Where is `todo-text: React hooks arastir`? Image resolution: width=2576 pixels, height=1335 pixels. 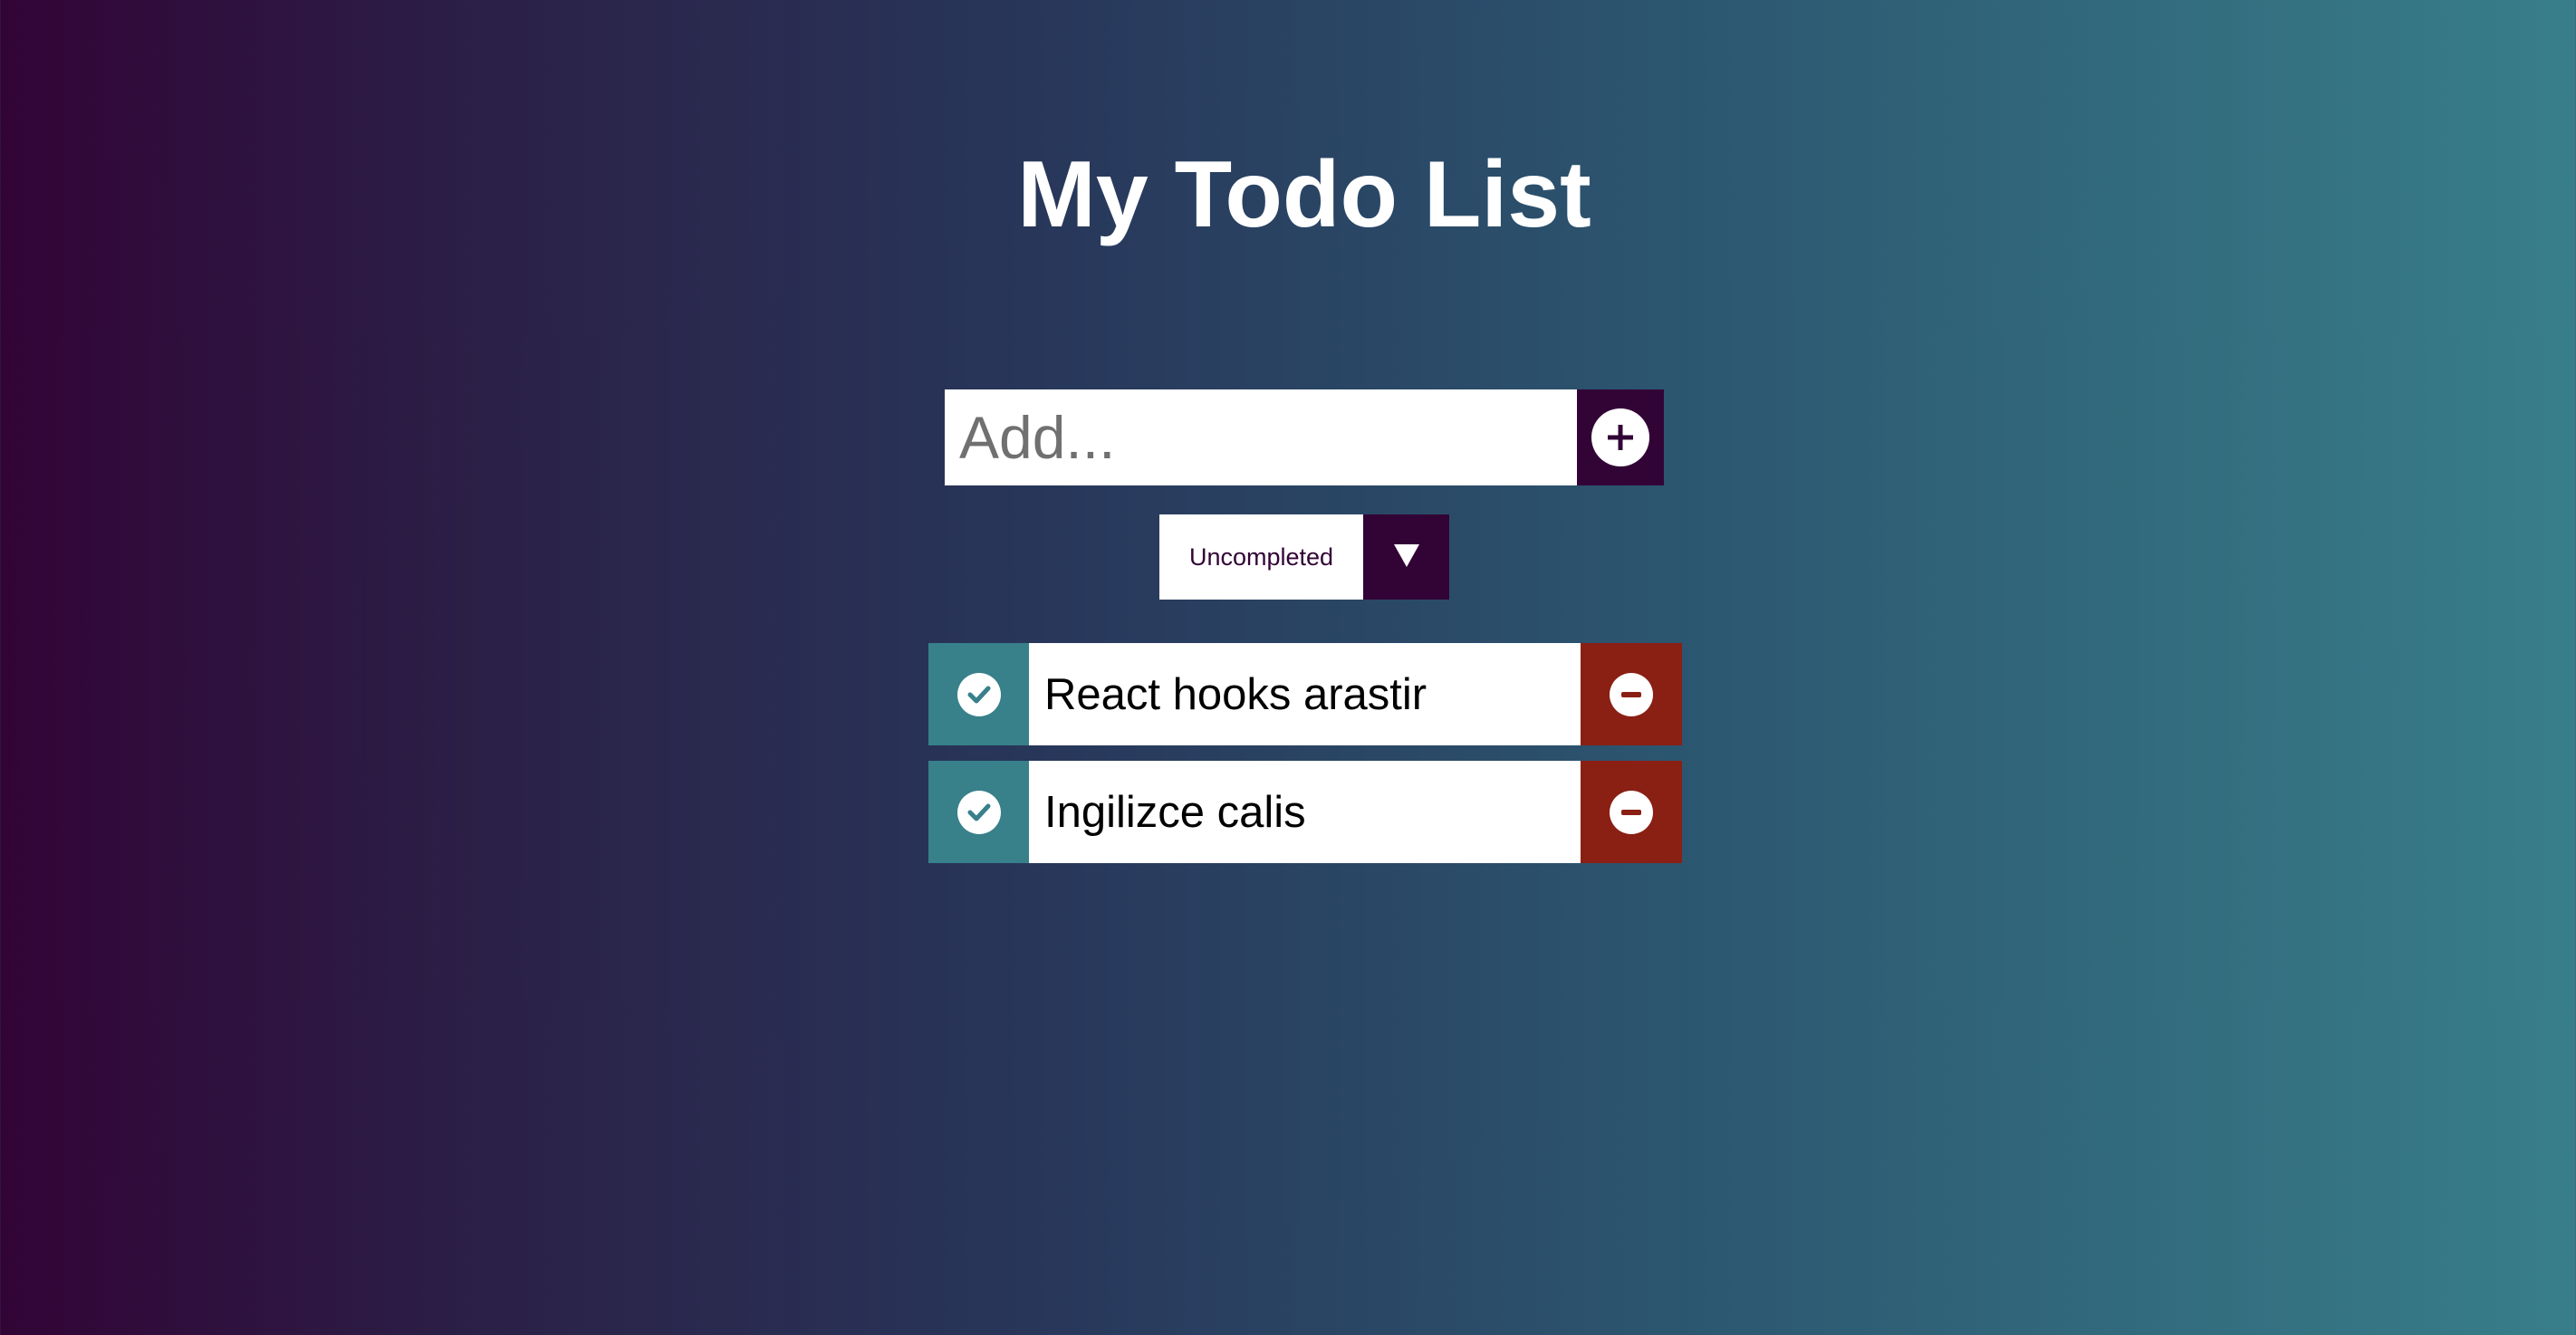 todo-text: React hooks arastir is located at coordinates (1305, 694).